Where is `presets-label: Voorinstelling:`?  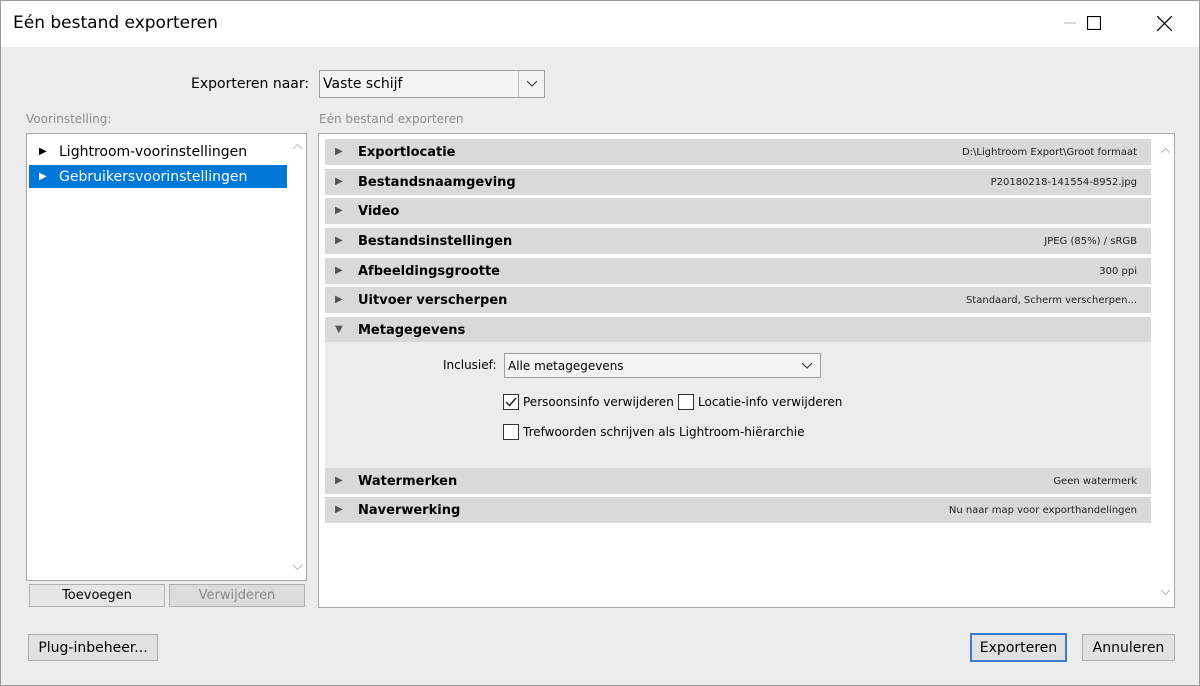
presets-label: Voorinstelling: is located at coordinates (69, 119).